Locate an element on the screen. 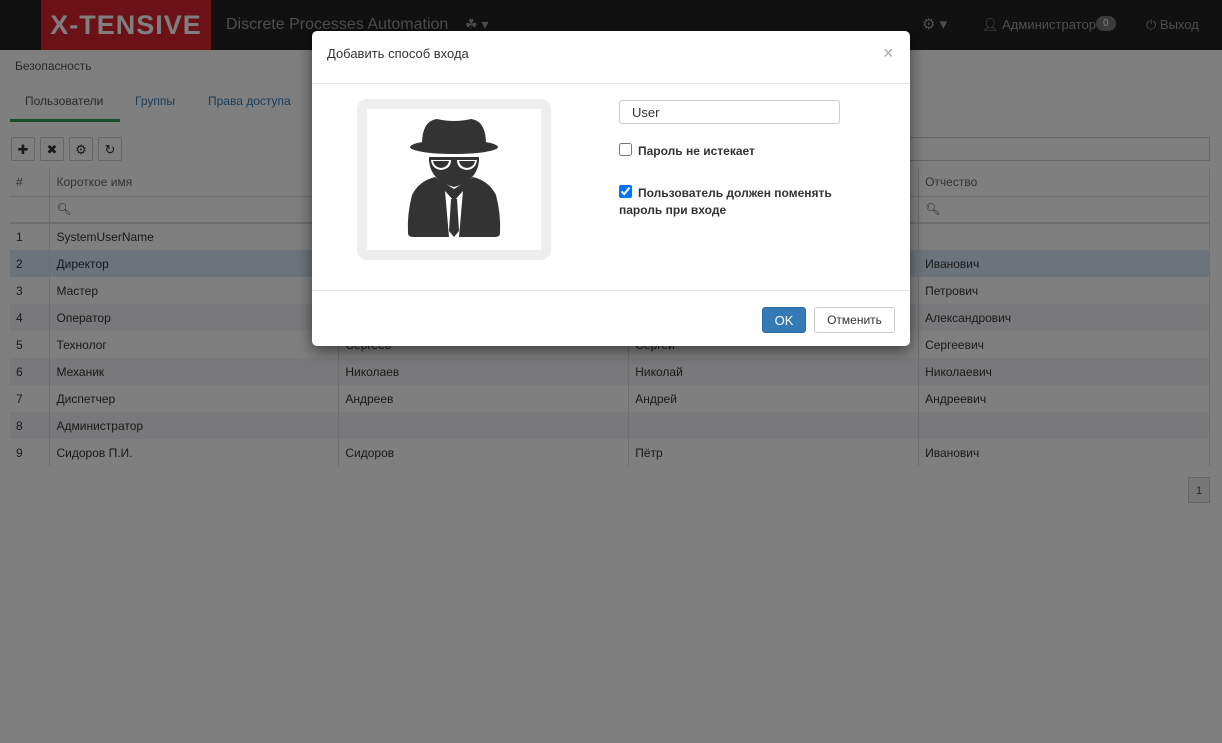  spy-icon is located at coordinates (454, 178).